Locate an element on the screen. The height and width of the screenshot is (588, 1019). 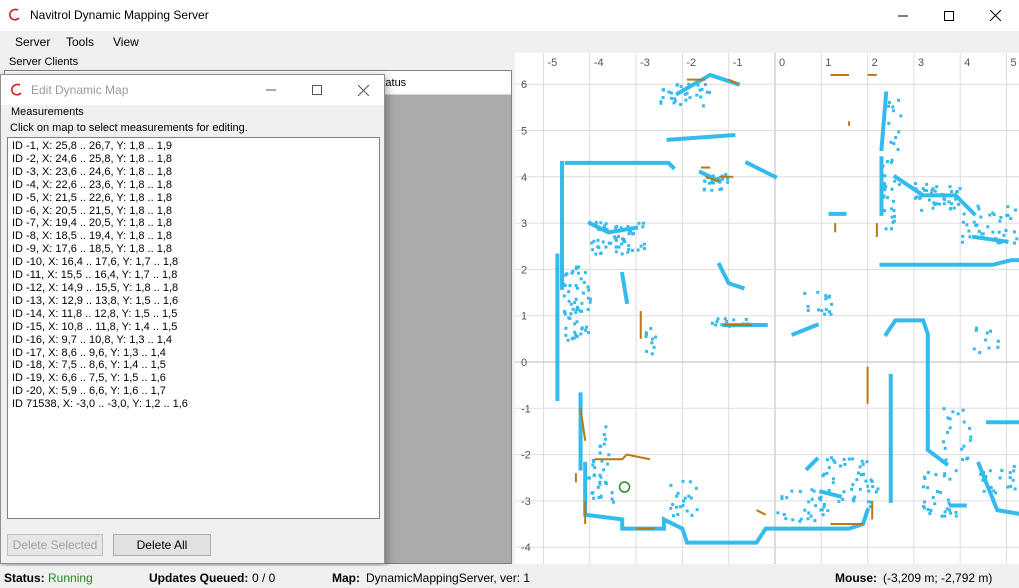
measurement-item: ID -18, X: 7,5 .. 8,6, Y: 1,4 .. 1,5 is located at coordinates (193, 365).